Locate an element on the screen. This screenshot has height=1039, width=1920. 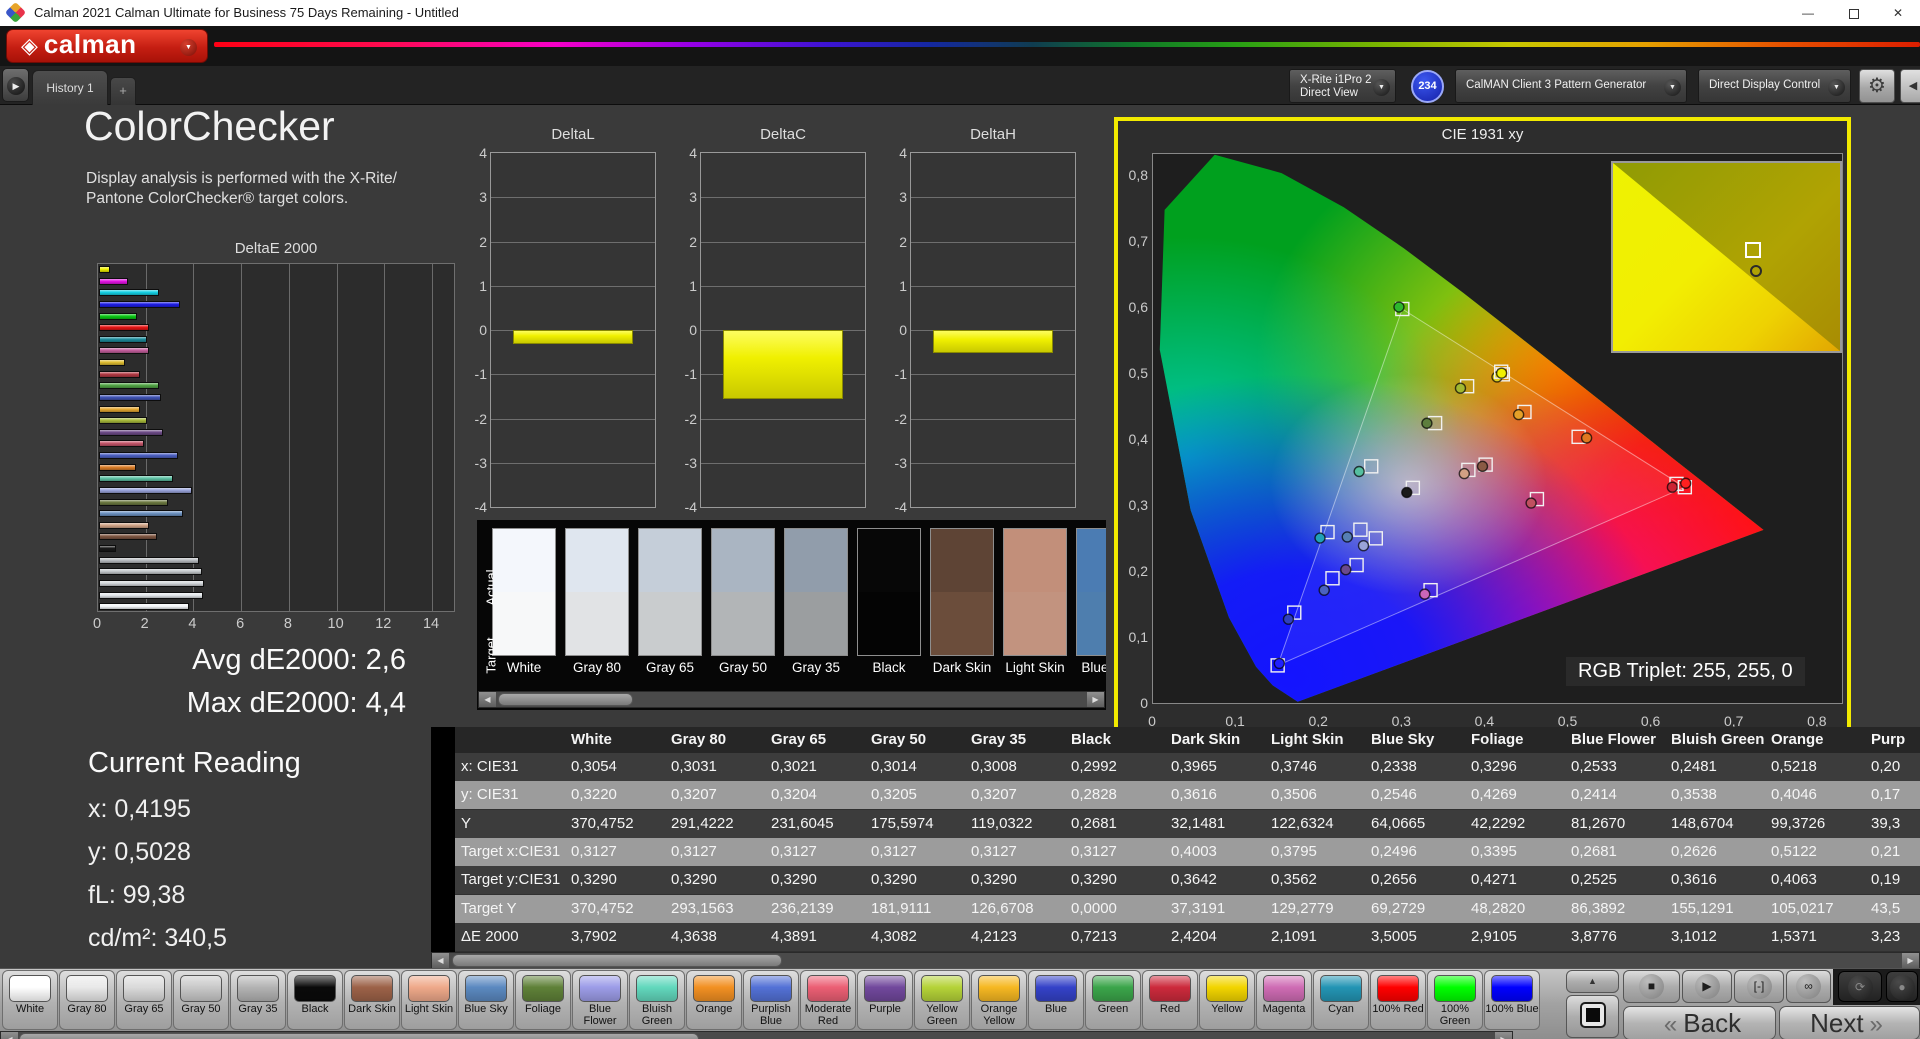
swatch-label: Blue is located at coordinates (1056, 1009).